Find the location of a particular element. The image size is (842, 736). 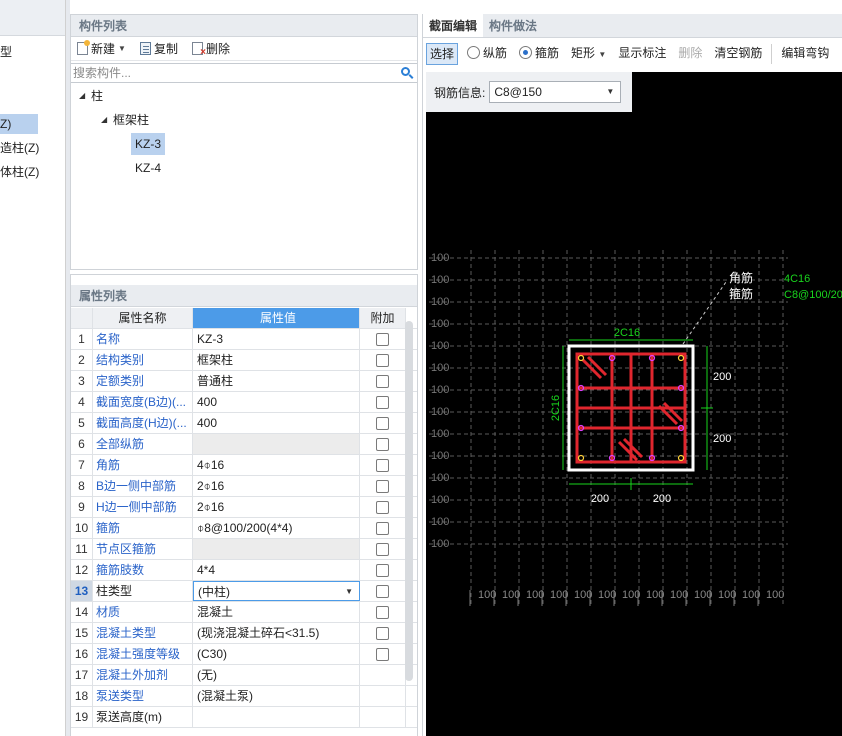

search-input is located at coordinates (244, 73).